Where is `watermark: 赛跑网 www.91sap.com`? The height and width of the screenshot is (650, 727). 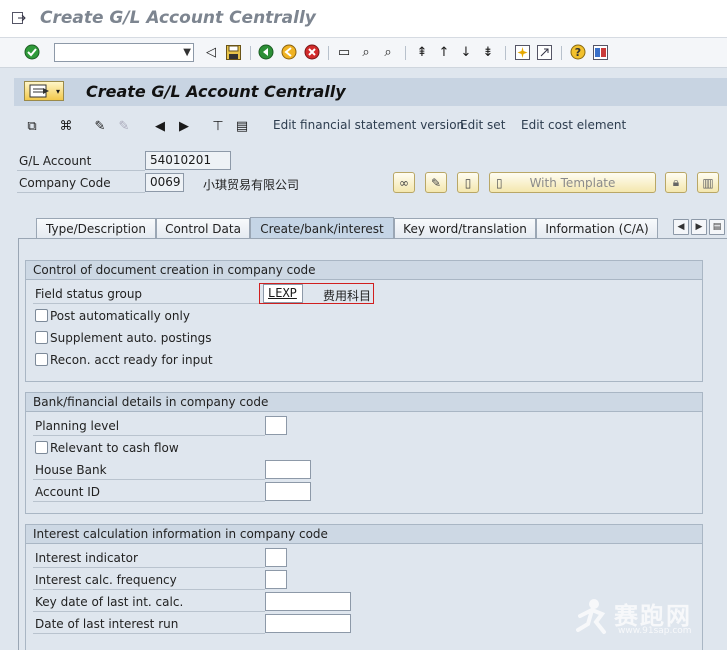 watermark: 赛跑网 www.91sap.com is located at coordinates (647, 621).